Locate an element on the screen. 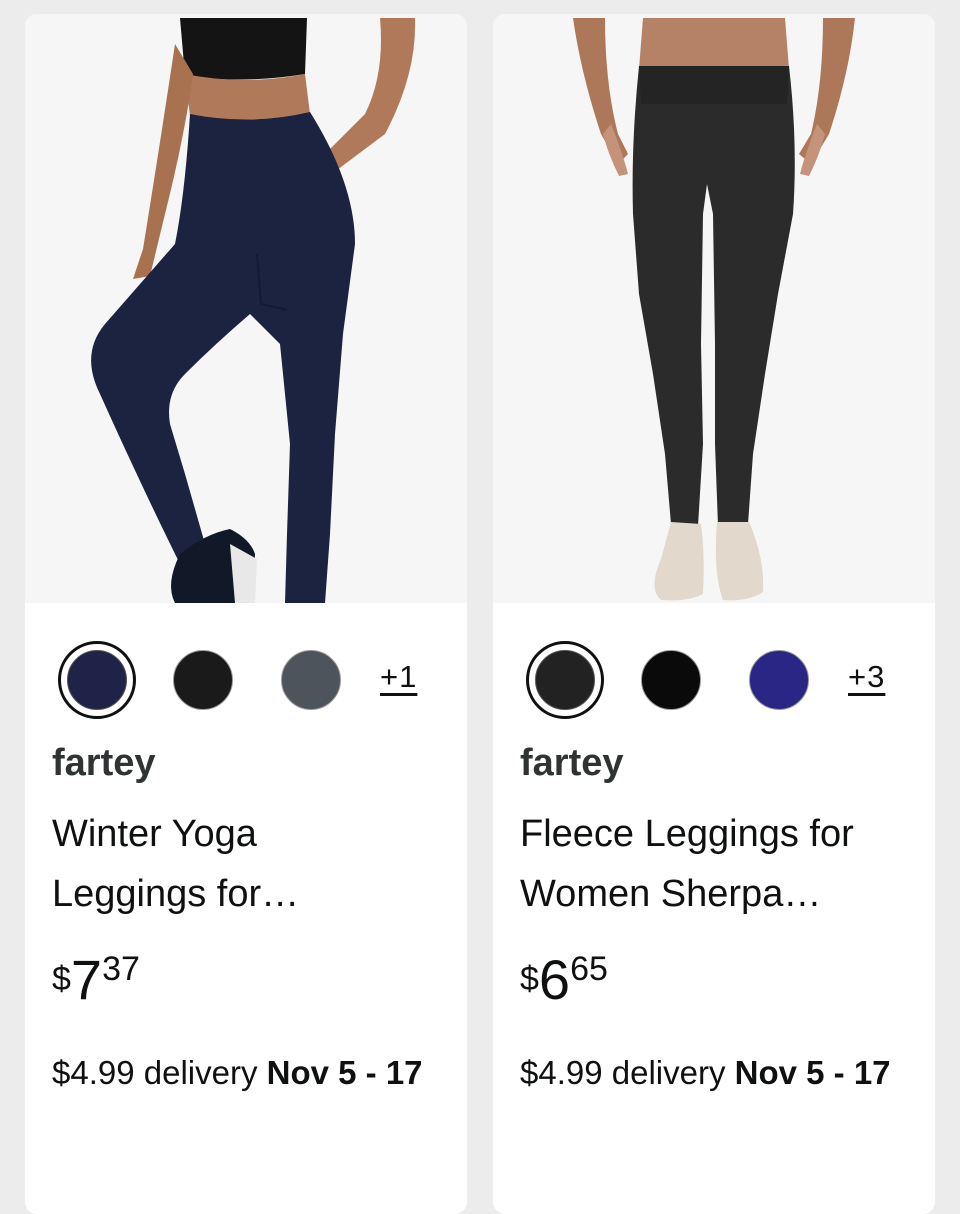 This screenshot has height=1214, width=960. price-fraction: 37 is located at coordinates (121, 969).